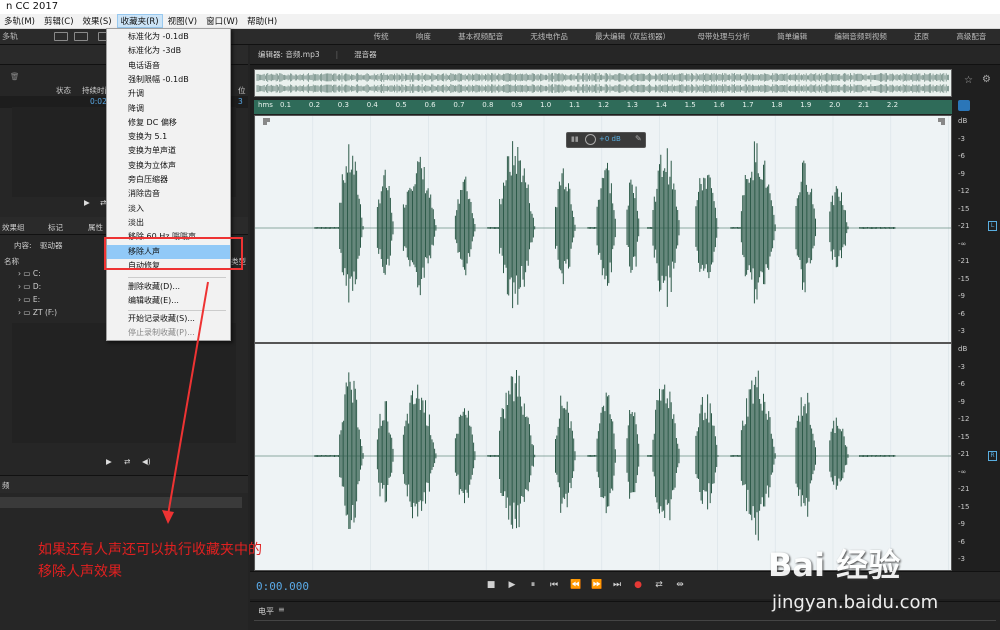 The width and height of the screenshot is (1000, 630). I want to click on drive-f: › ▭ ZT (F:), so click(37, 312).